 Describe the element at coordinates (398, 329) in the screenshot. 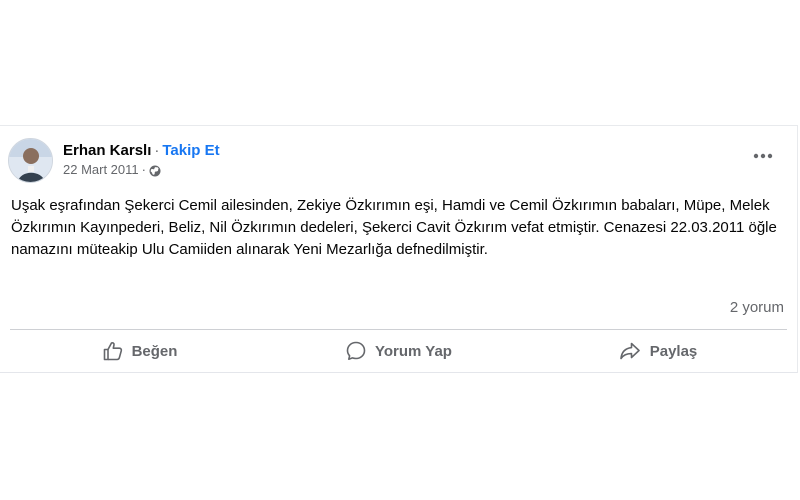

I see `divider` at that location.